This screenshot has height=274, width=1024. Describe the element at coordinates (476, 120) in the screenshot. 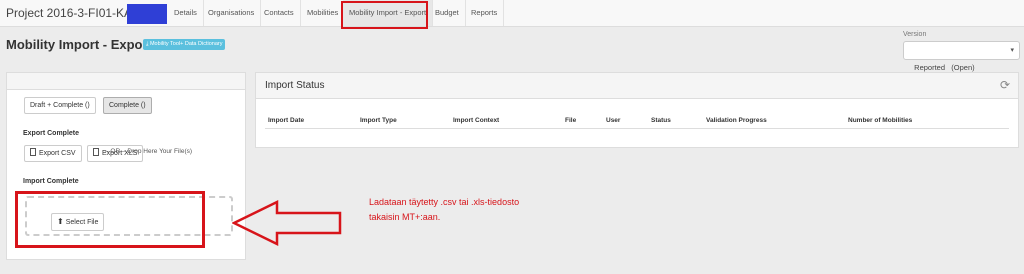

I see `column-import-context: Import Context` at that location.